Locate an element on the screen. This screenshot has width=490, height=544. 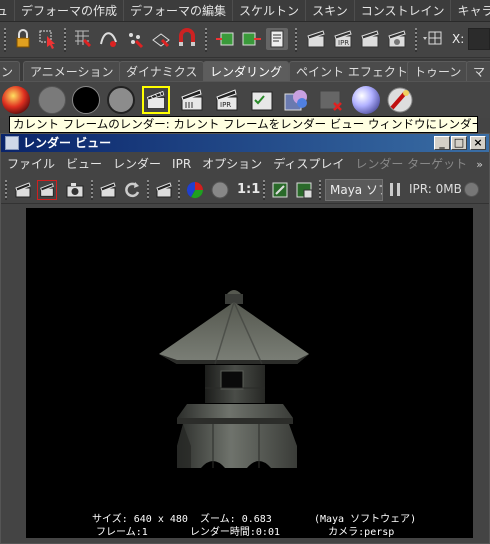
main-menu-bar: ュデフォーマの作成デフォーマの編集スケルトンスキンコンストレインキャラクタ is located at coordinates (245, 11).